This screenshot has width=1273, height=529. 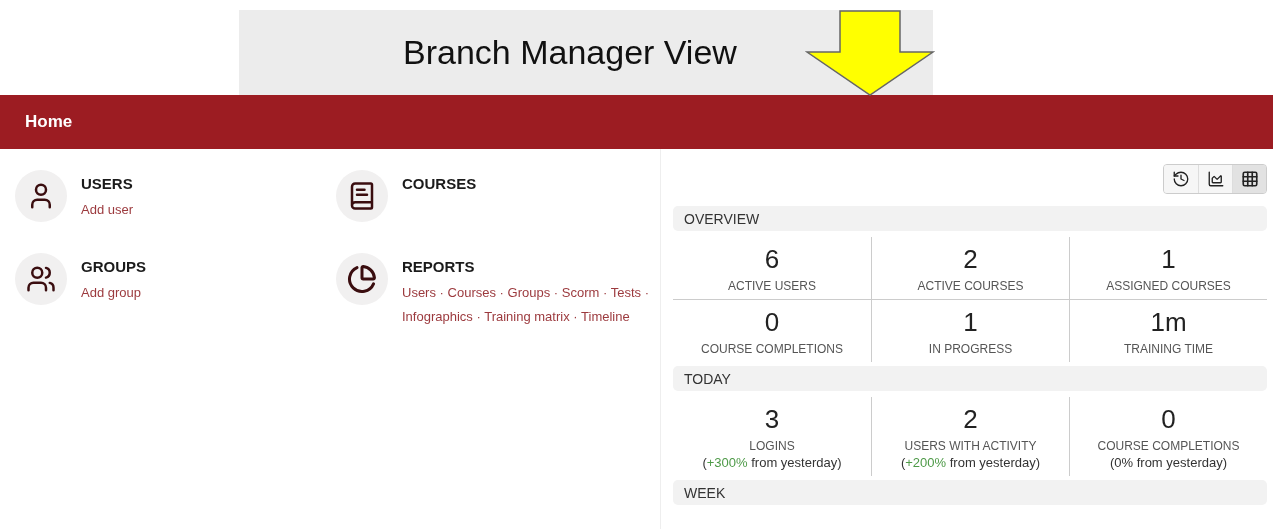 I want to click on area-chart-icon, so click(x=1215, y=179).